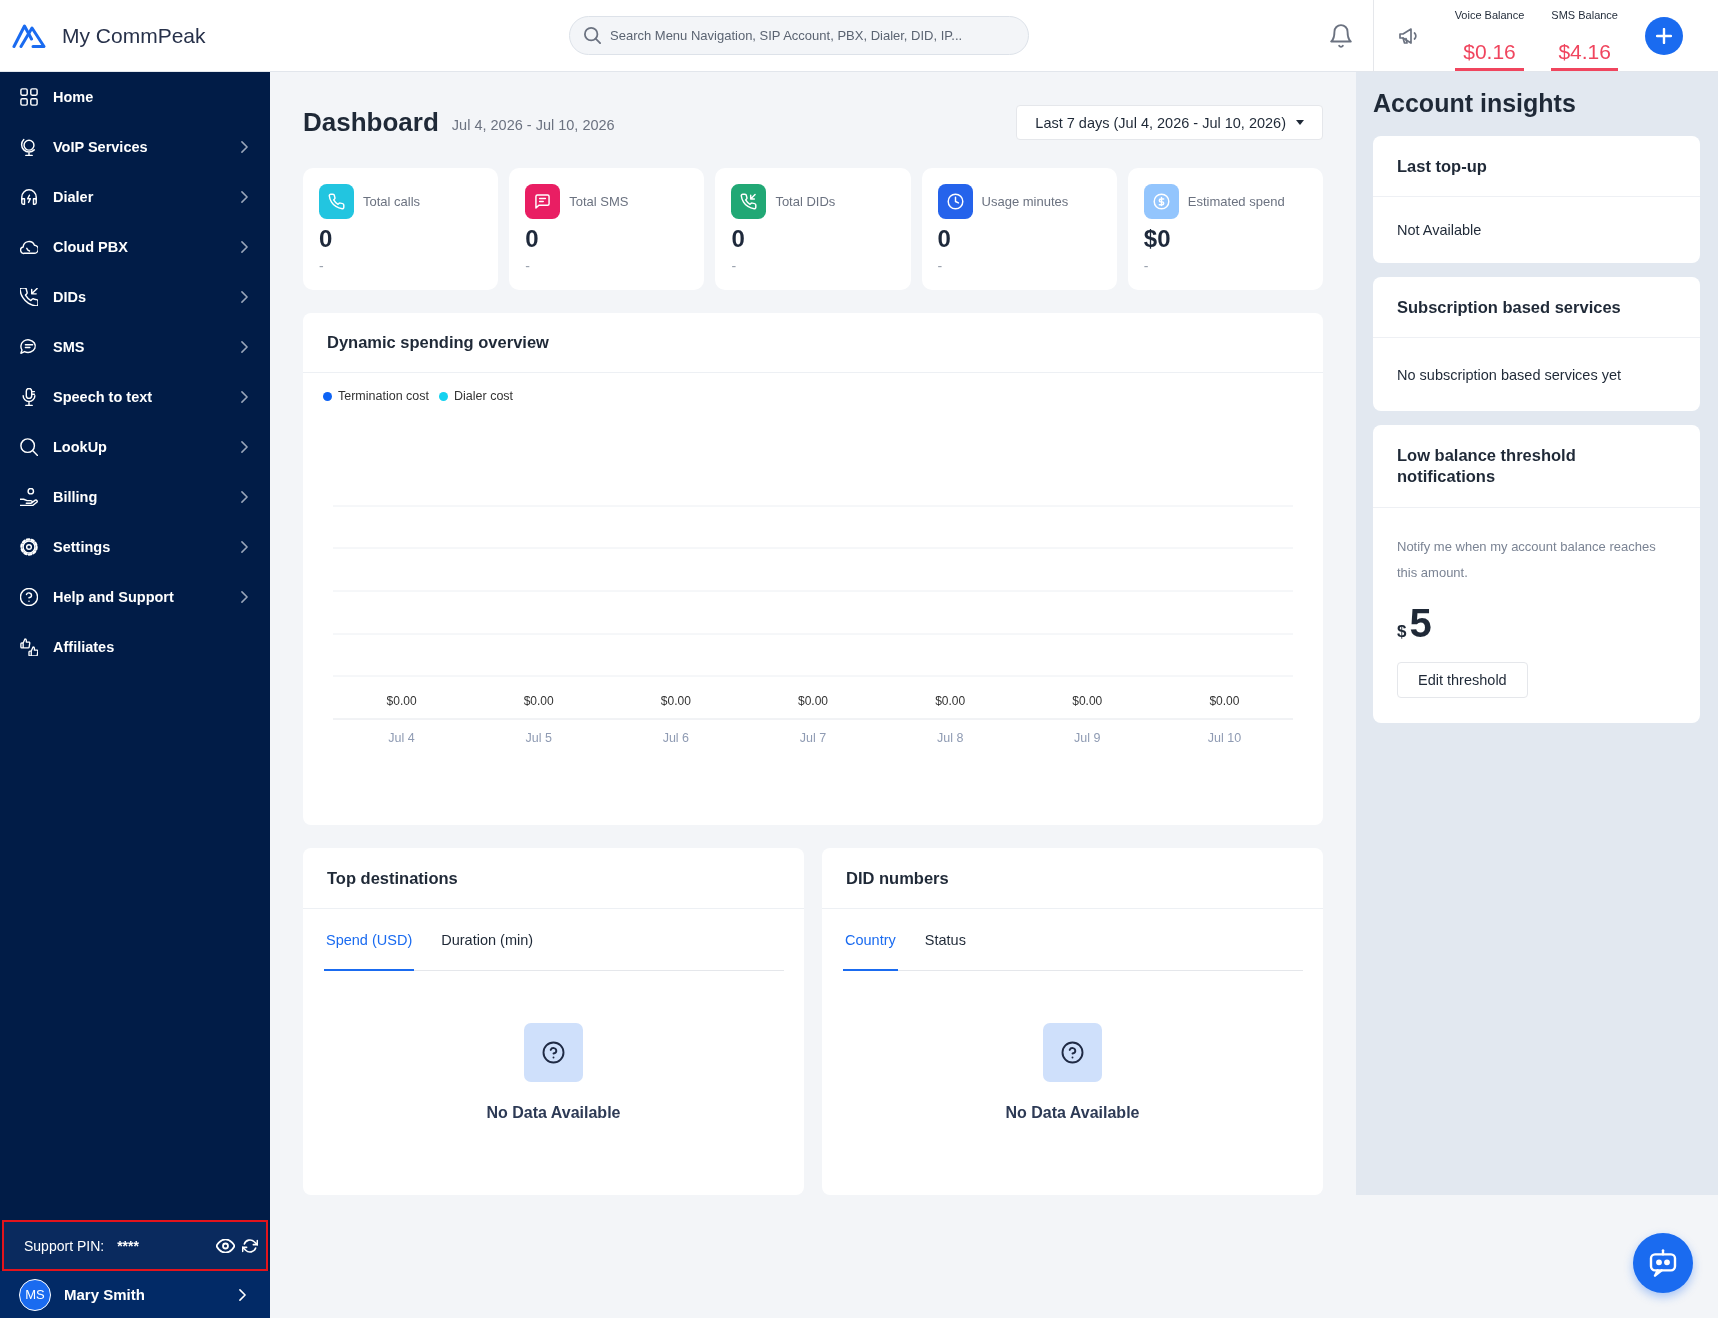 The width and height of the screenshot is (1718, 1318). What do you see at coordinates (135, 647) in the screenshot?
I see `sidebar-item: Affiliates` at bounding box center [135, 647].